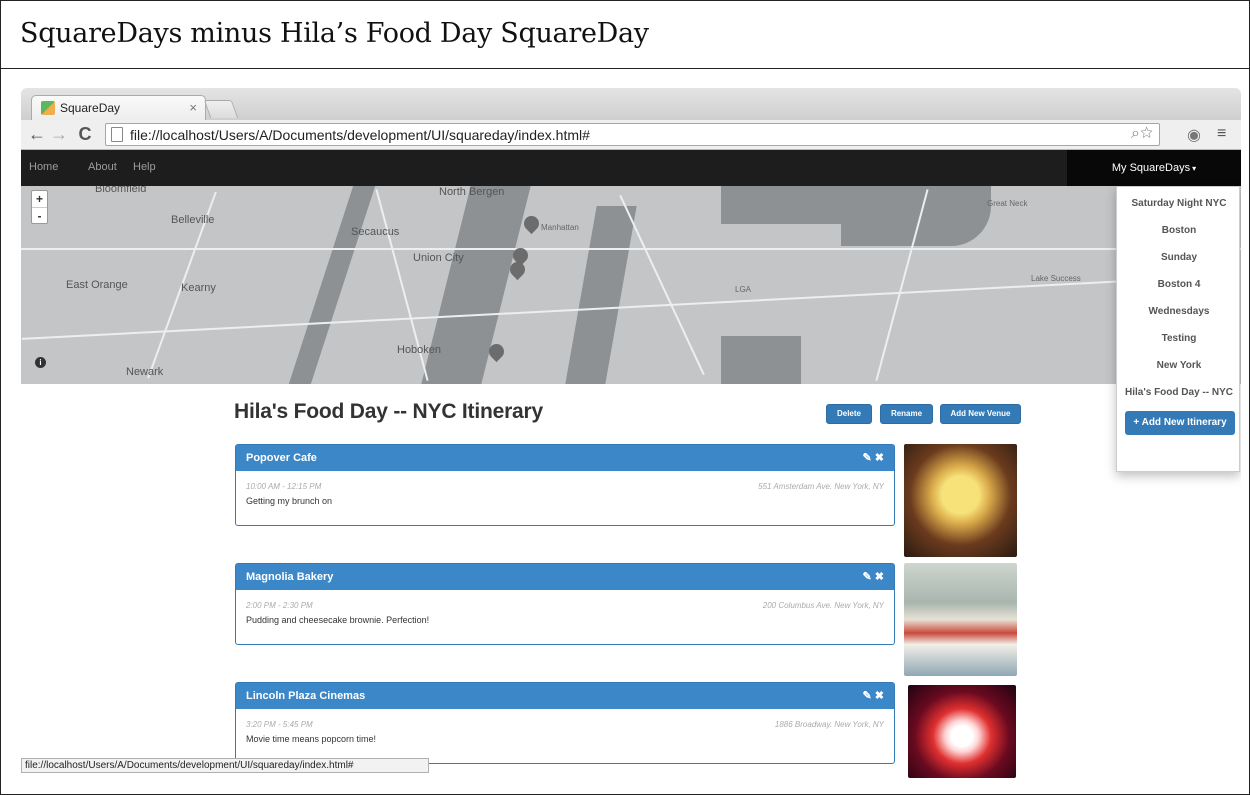 The image size is (1250, 795). Describe the element at coordinates (761, 360) in the screenshot. I see `map-bay-south` at that location.